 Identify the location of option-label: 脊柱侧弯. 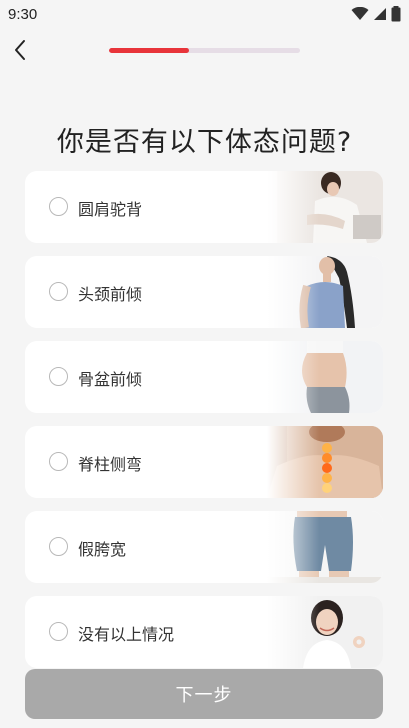
(110, 464).